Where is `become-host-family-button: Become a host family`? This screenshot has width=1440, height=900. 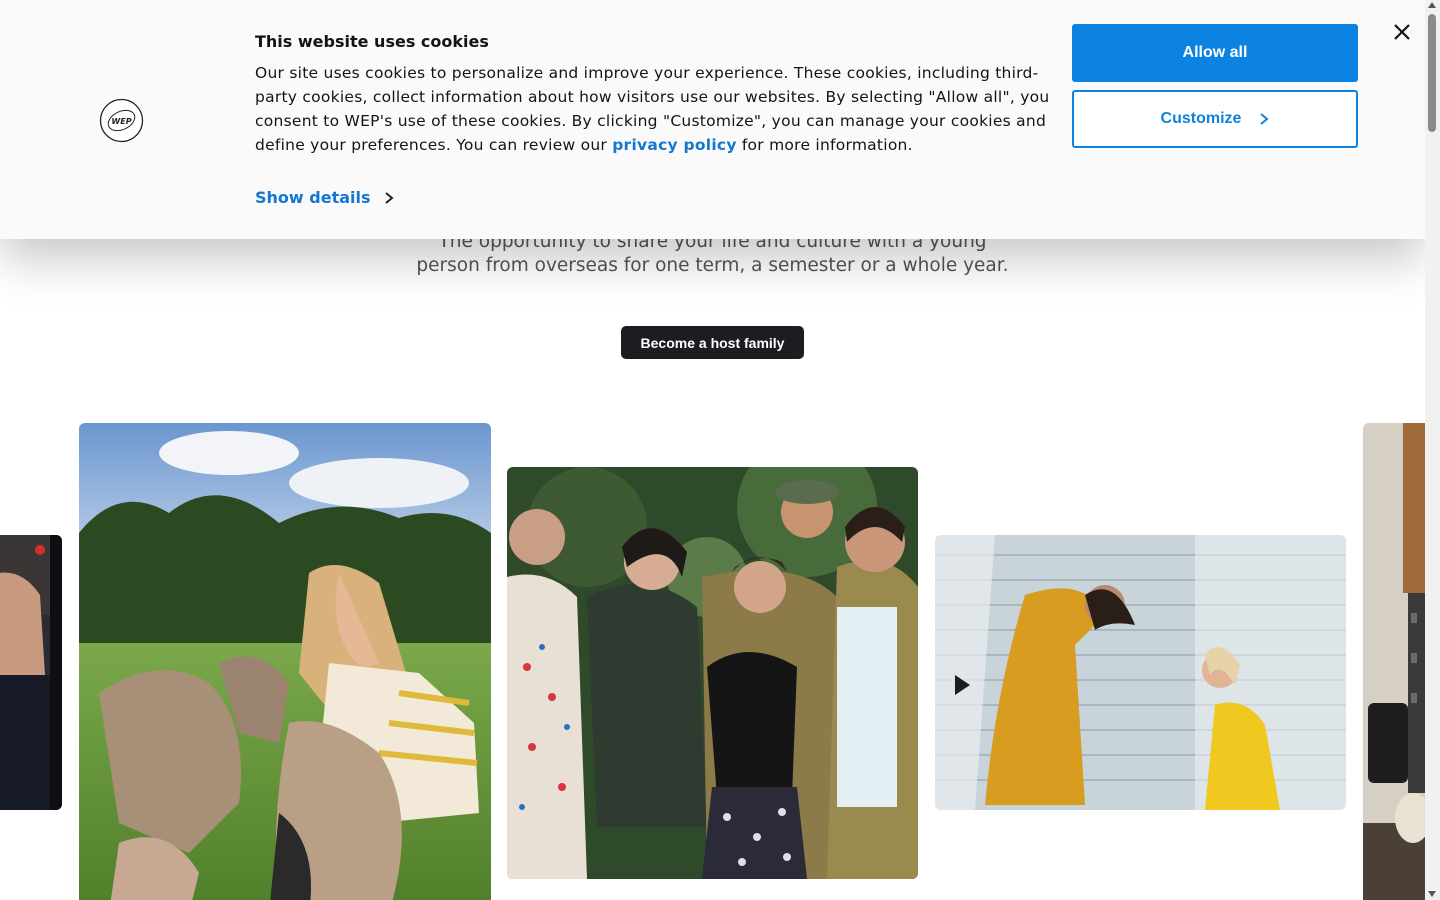
become-host-family-button: Become a host family is located at coordinates (712, 342).